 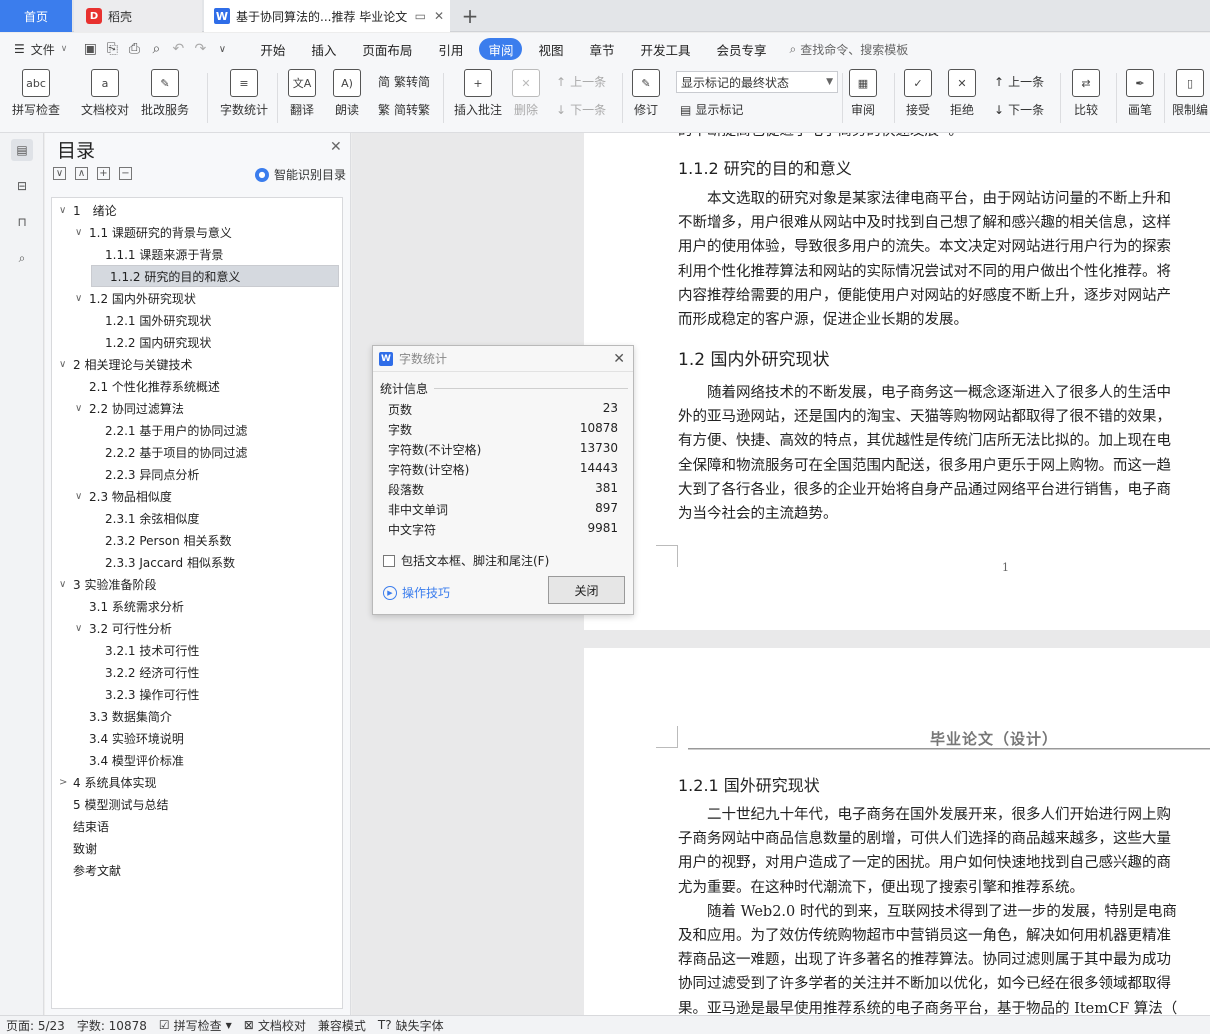 I want to click on save-icon: ▣, so click(x=90, y=49).